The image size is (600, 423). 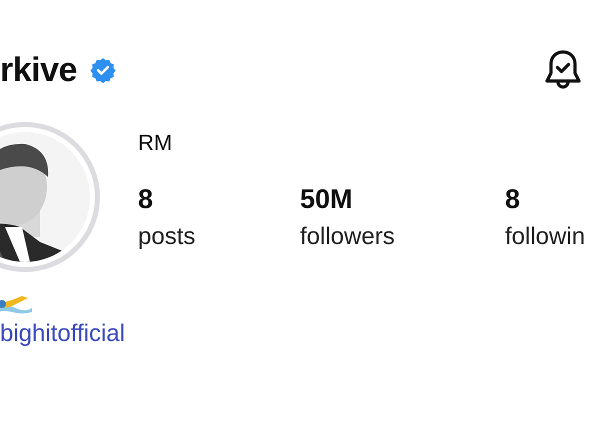 I want to click on website-link: bighitofficial, so click(x=62, y=334).